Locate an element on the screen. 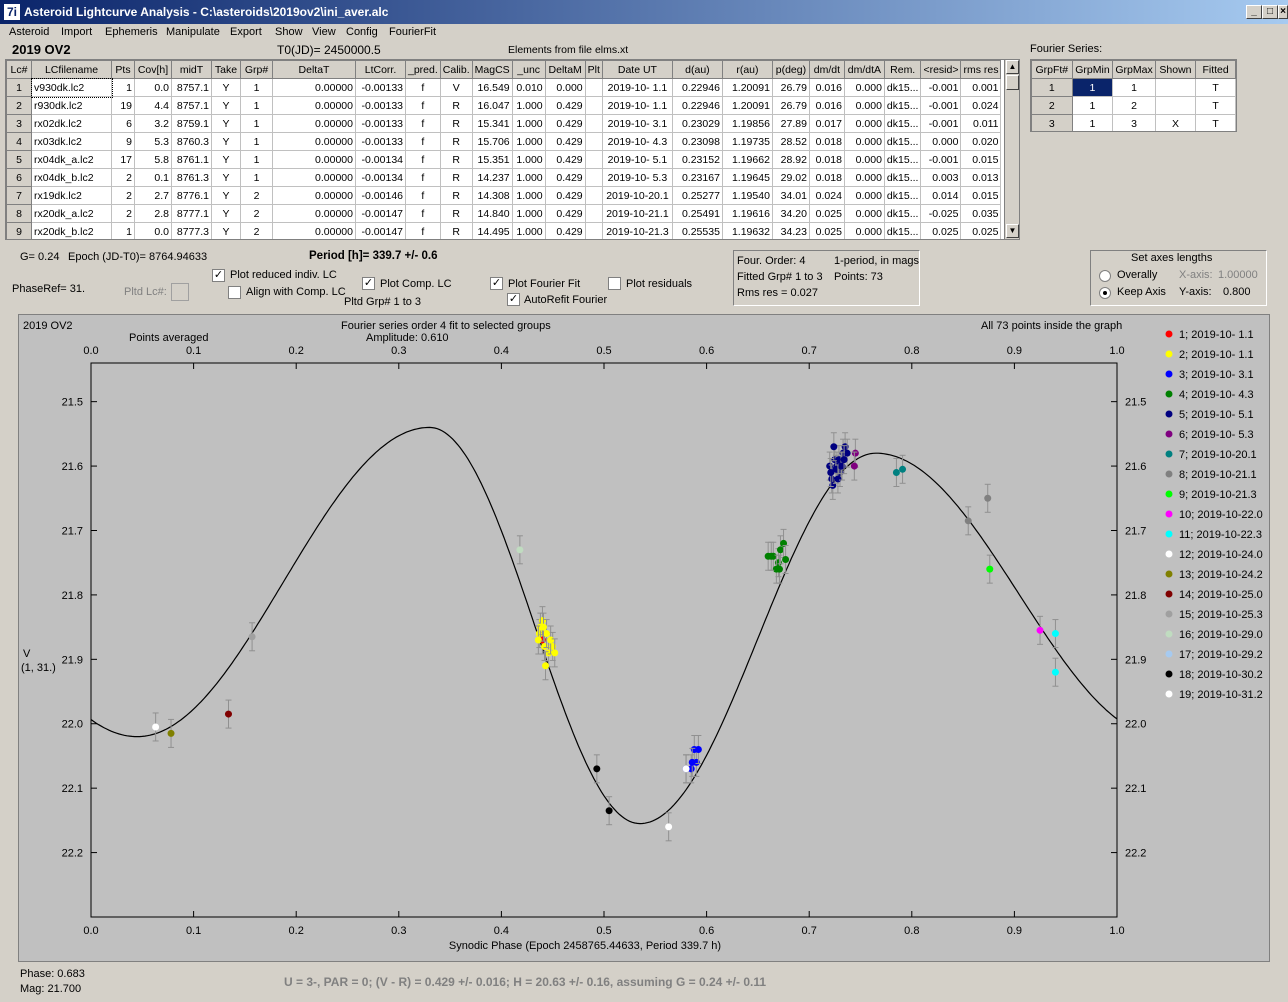 The image size is (1288, 1002). fourier-cell: T is located at coordinates (1215, 105).